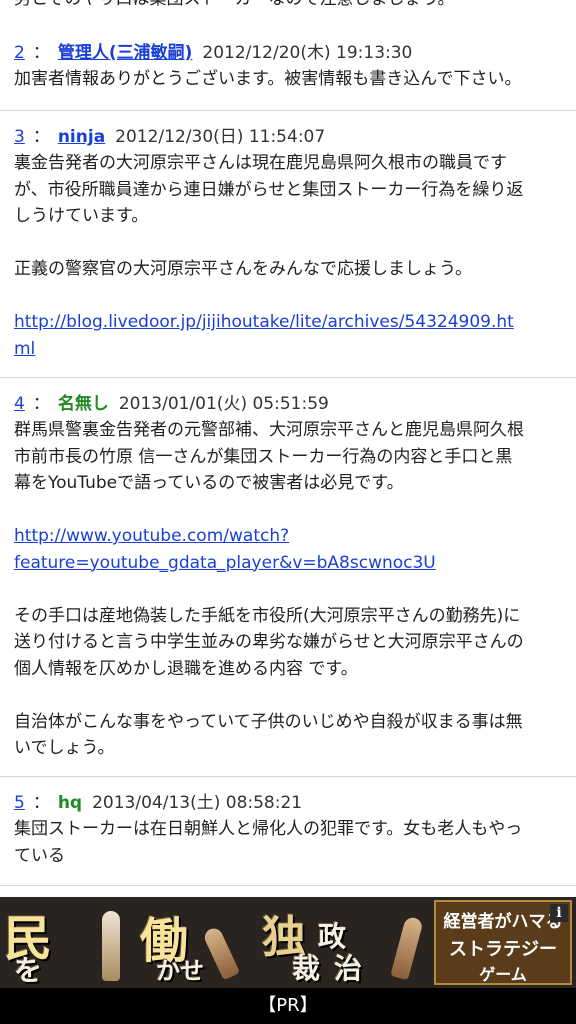 The height and width of the screenshot is (1024, 576). I want to click on post-header: 2 ： 管理人(三浦敏嗣) 2012/12/20(木) 19:13:30, so click(288, 53).